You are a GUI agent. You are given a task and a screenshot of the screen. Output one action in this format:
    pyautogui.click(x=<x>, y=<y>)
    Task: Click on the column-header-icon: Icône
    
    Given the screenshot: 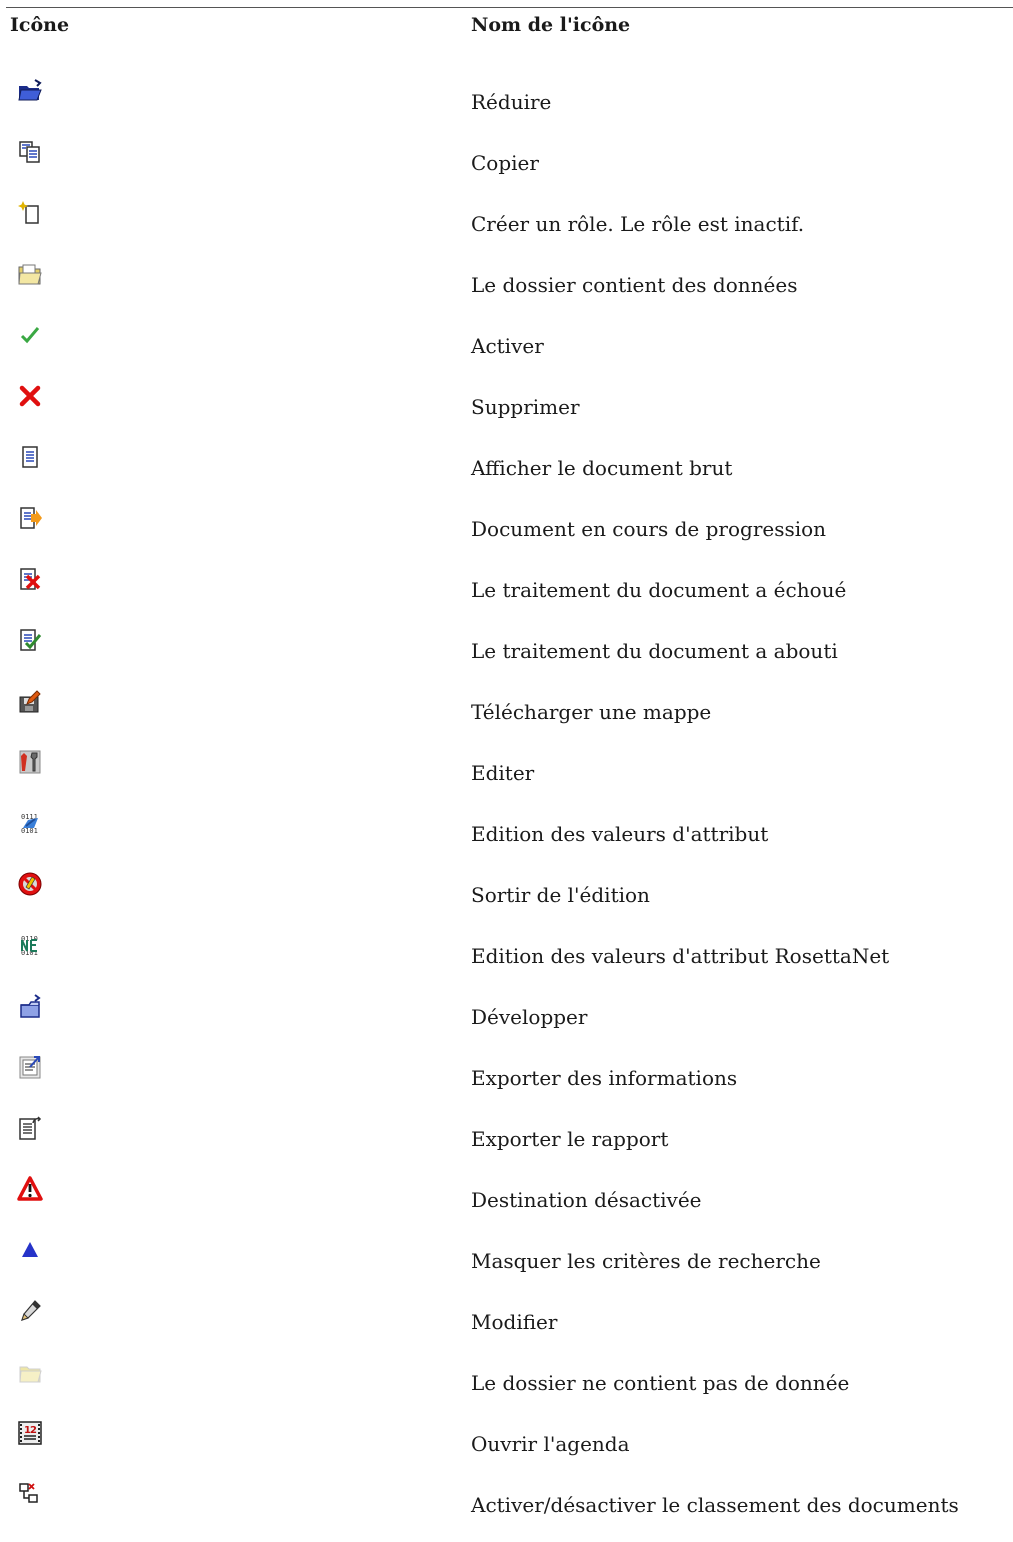 What is the action you would take?
    pyautogui.click(x=40, y=25)
    